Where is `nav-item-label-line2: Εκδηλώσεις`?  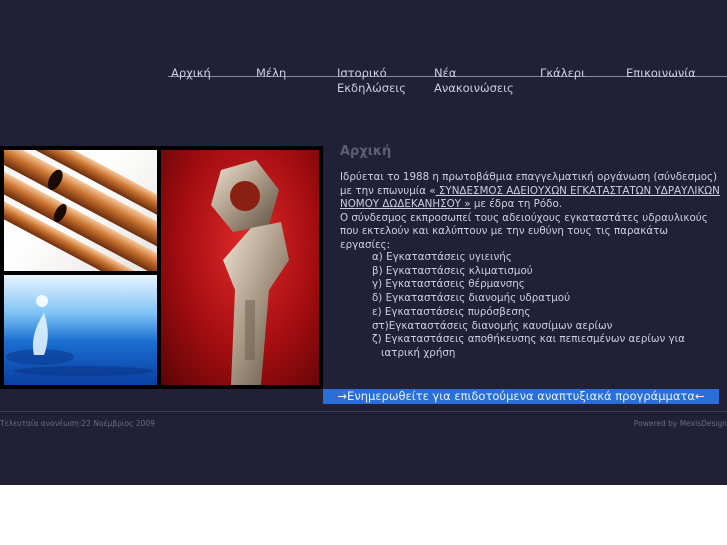 nav-item-label-line2: Εκδηλώσεις is located at coordinates (371, 88).